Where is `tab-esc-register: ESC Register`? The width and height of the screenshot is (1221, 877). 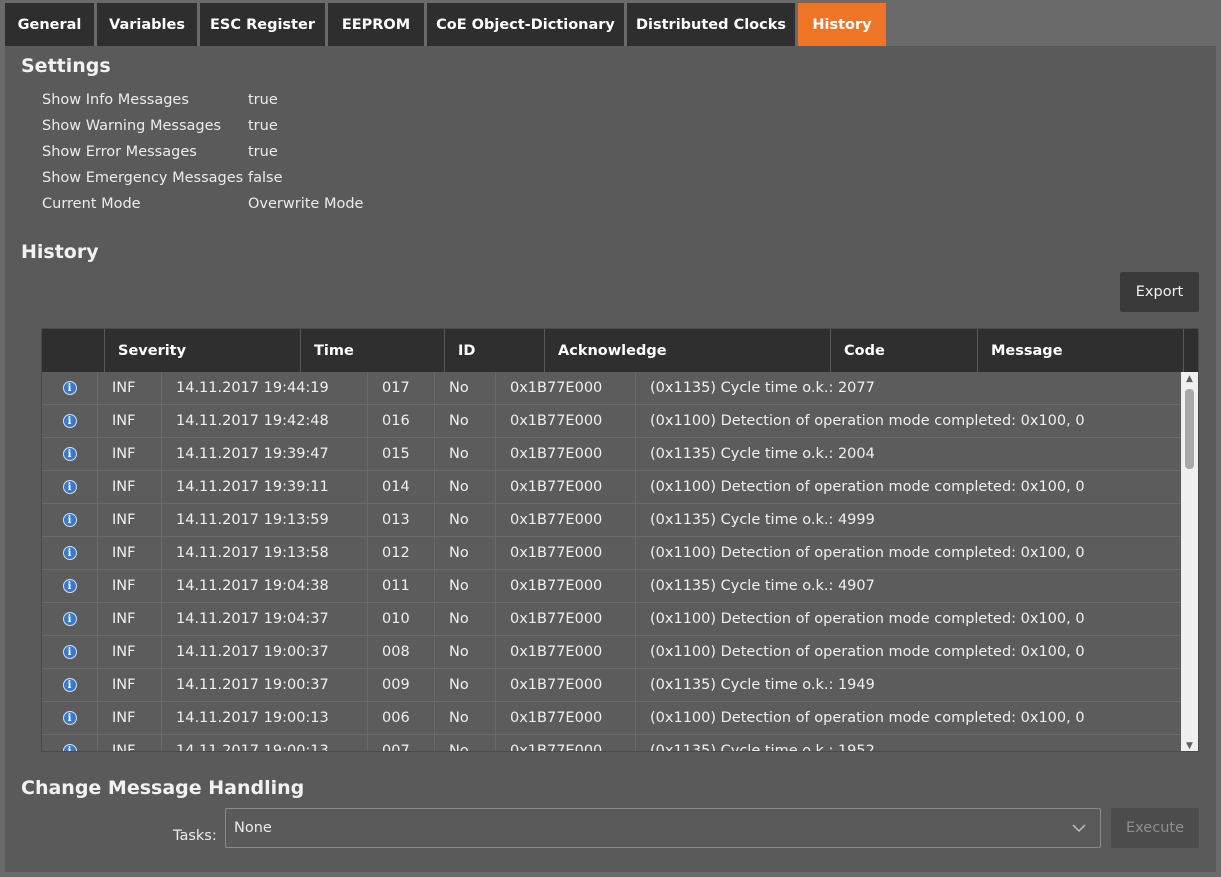
tab-esc-register: ESC Register is located at coordinates (262, 24).